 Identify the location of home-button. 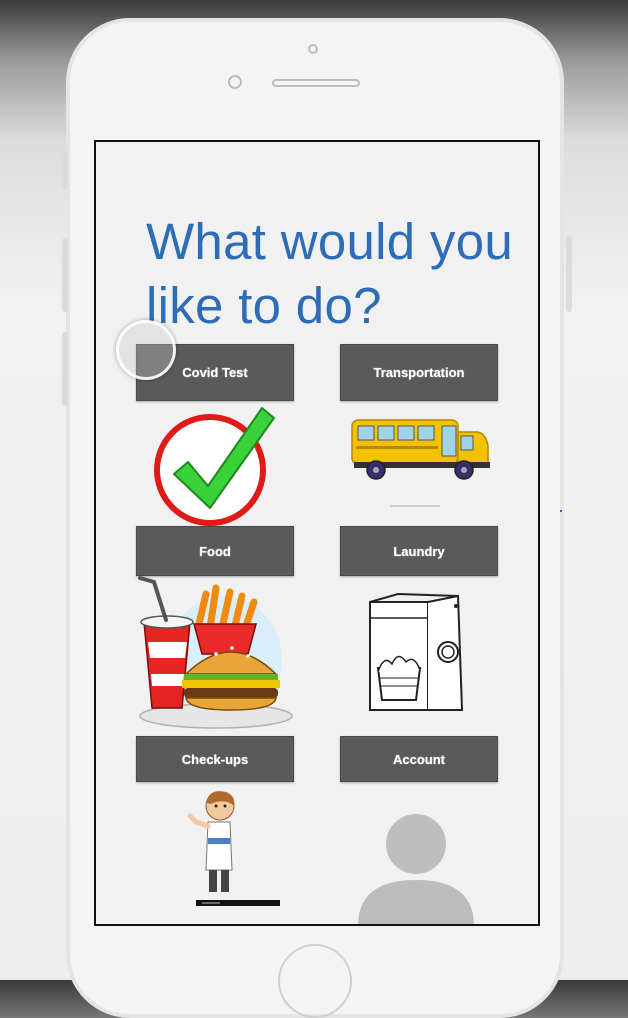
(315, 981).